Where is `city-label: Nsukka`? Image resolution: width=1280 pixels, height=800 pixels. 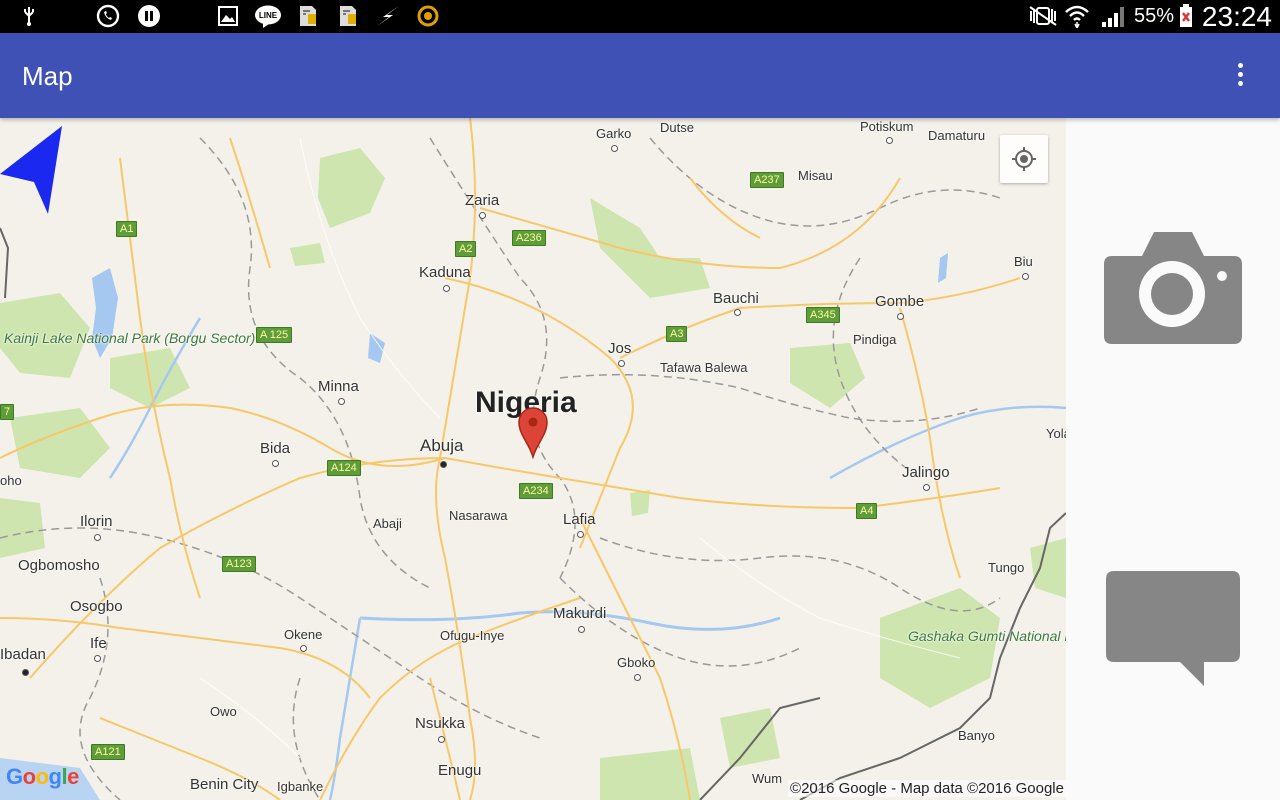 city-label: Nsukka is located at coordinates (440, 723).